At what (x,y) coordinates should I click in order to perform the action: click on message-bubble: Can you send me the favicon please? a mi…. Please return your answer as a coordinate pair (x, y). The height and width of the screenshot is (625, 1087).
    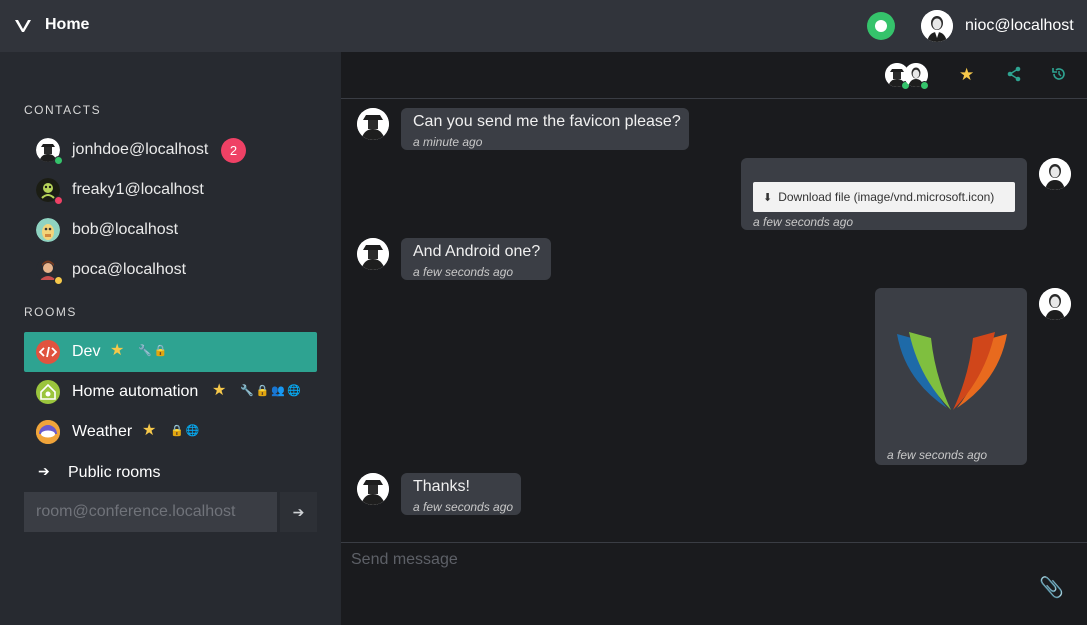
    Looking at the image, I should click on (545, 129).